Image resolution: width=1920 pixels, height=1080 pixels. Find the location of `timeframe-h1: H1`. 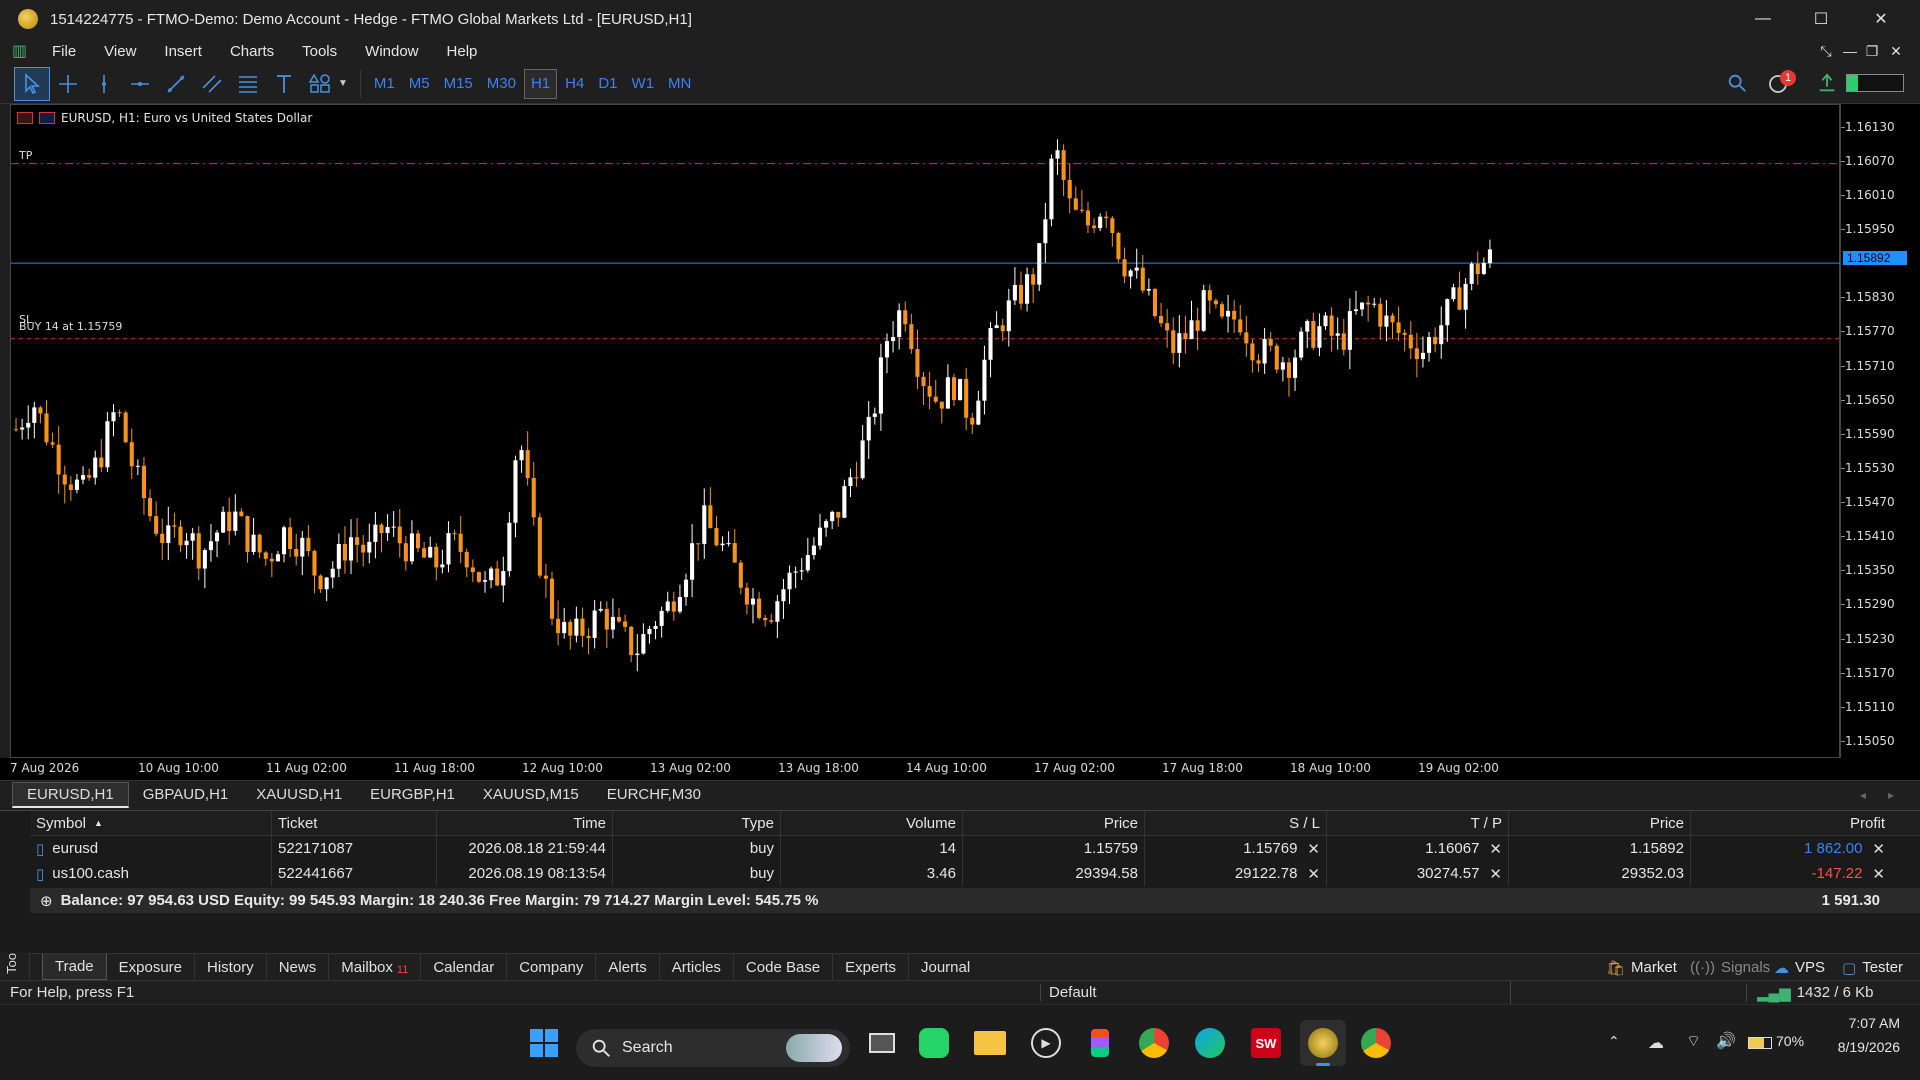

timeframe-h1: H1 is located at coordinates (540, 83).